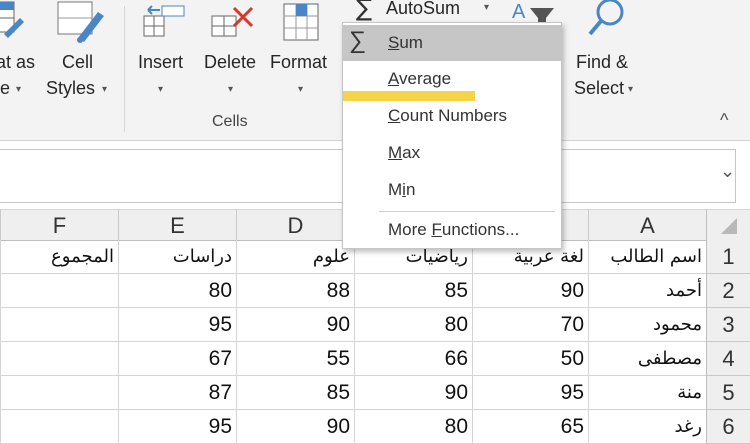 The image size is (750, 444). I want to click on menu-mnemonic: A, so click(394, 78).